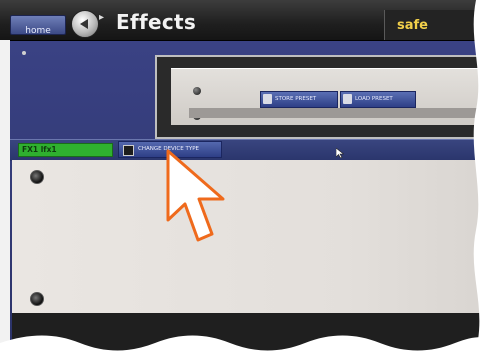 Image resolution: width=489 pixels, height=358 pixels. I want to click on home-button-label: home, so click(38, 31).